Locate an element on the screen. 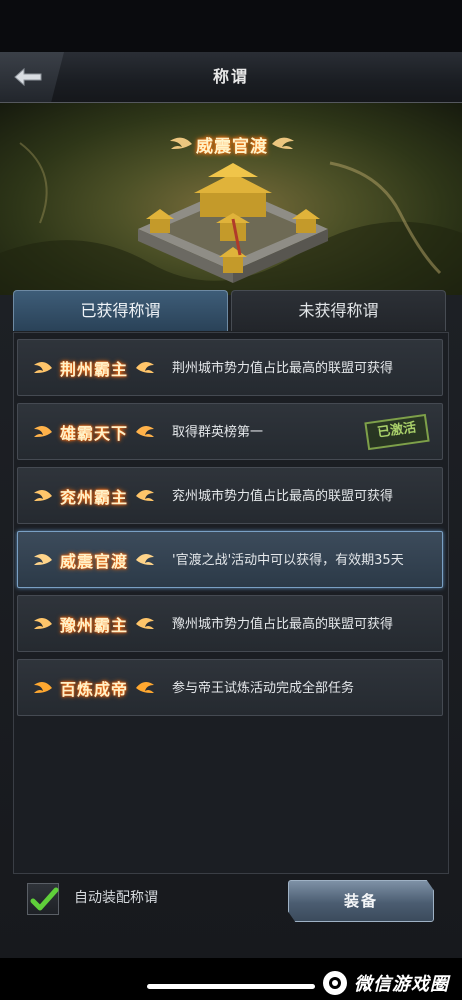 This screenshot has width=462, height=1000. hero-title-text: 威震官渡 is located at coordinates (232, 146).